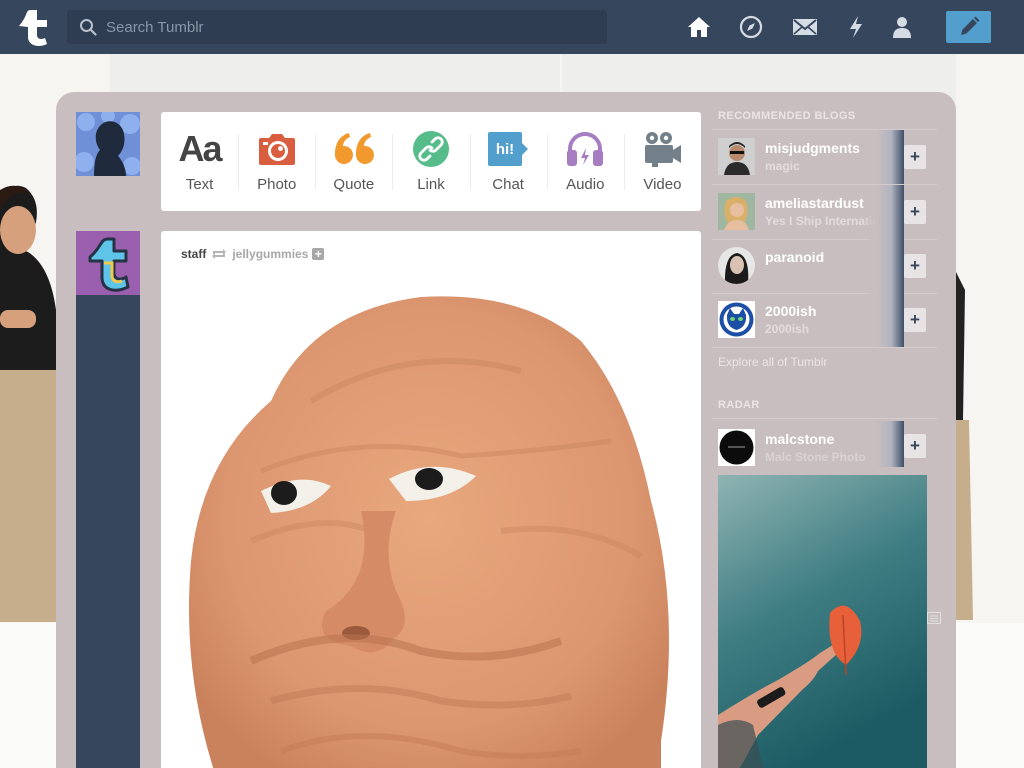 This screenshot has height=768, width=1024. I want to click on follow-source-button: +, so click(318, 254).